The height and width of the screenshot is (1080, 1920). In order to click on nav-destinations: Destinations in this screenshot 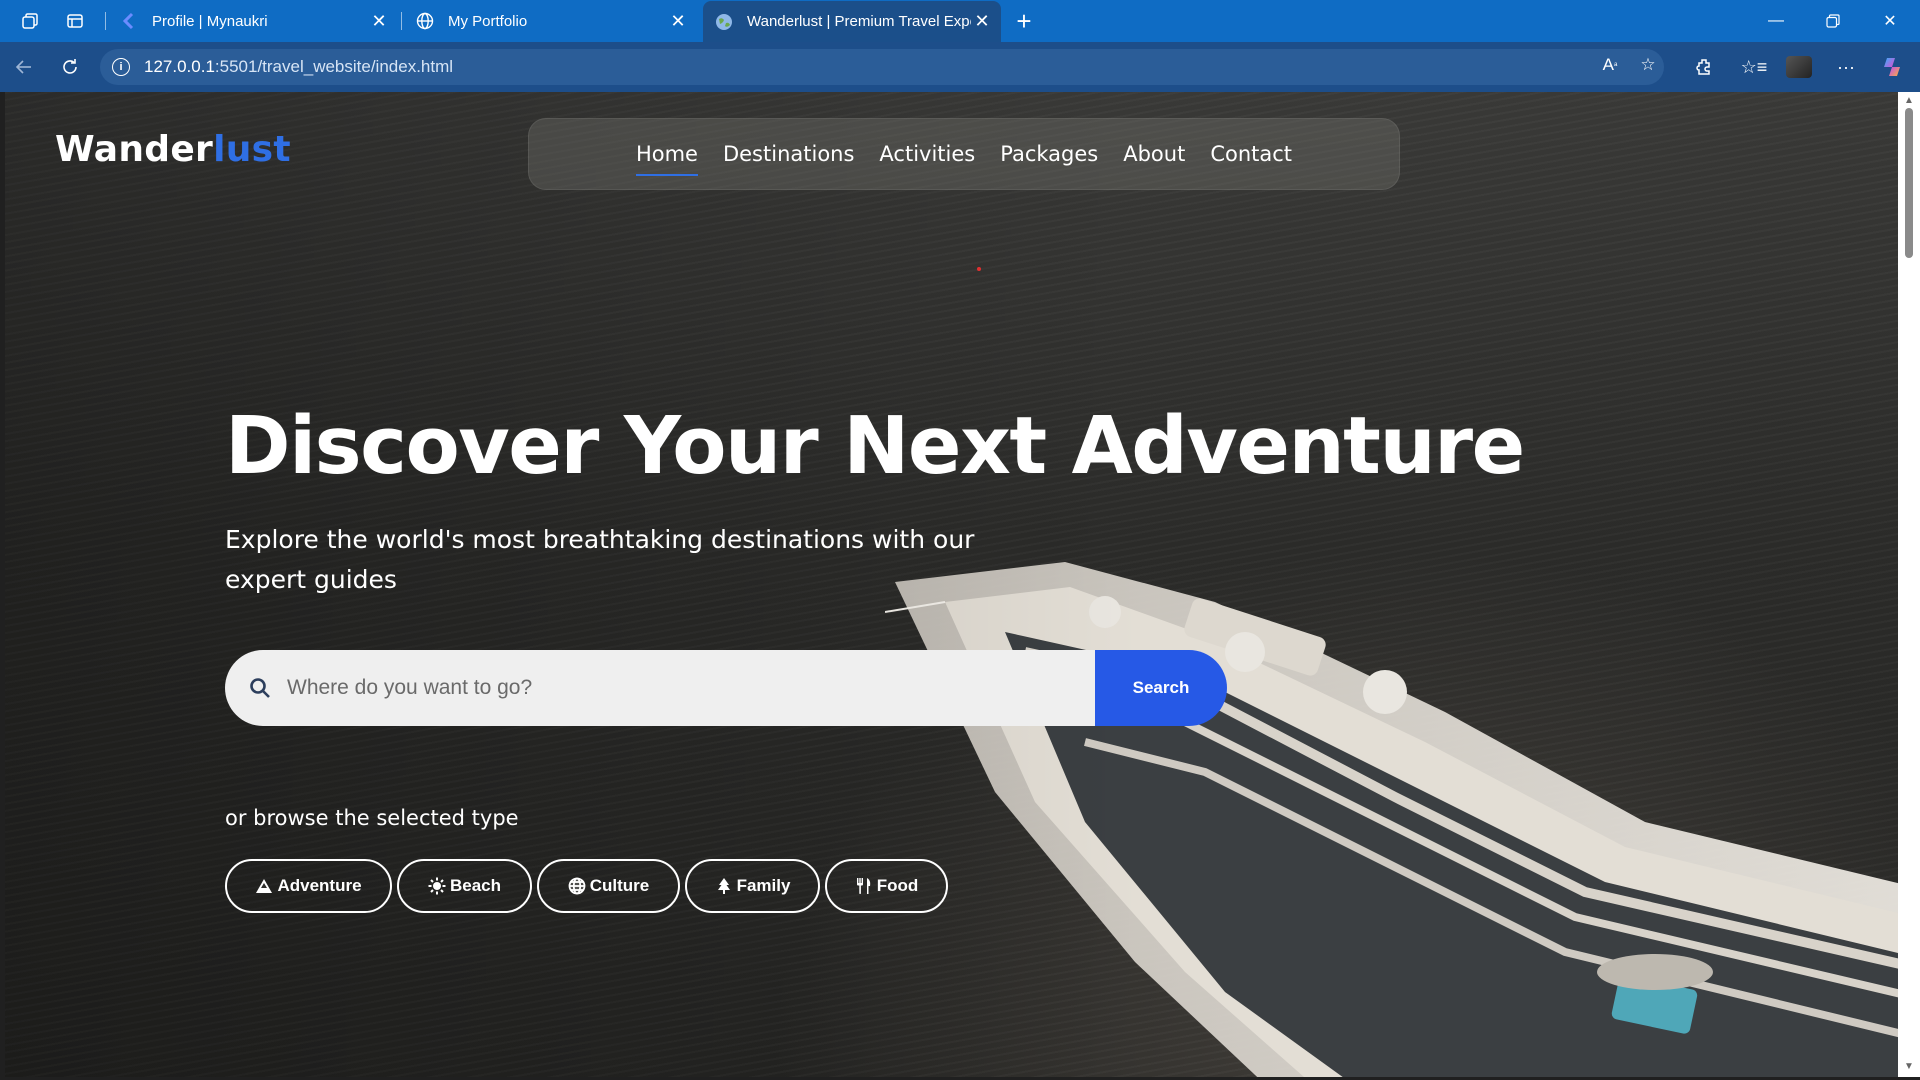, I will do `click(788, 154)`.